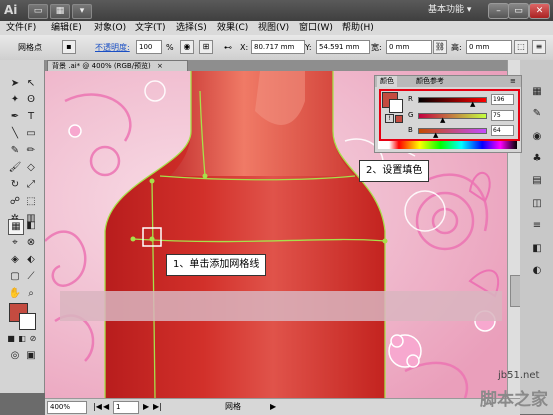  What do you see at coordinates (31, 84) in the screenshot?
I see `direct-selection-tool-icon: ↖` at bounding box center [31, 84].